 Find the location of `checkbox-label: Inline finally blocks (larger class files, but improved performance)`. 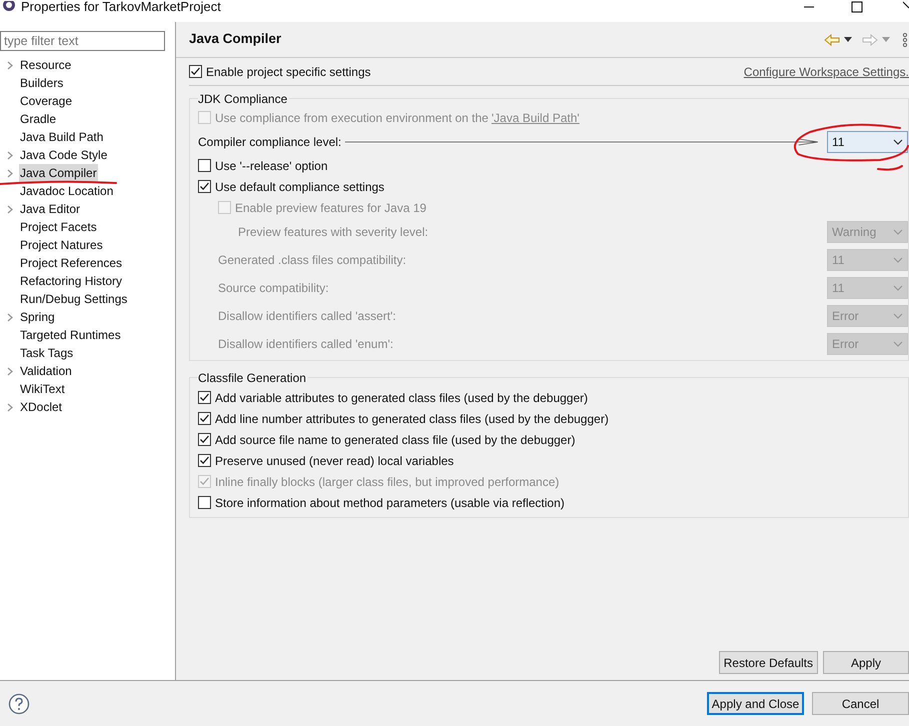

checkbox-label: Inline finally blocks (larger class files, but improved performance) is located at coordinates (387, 482).